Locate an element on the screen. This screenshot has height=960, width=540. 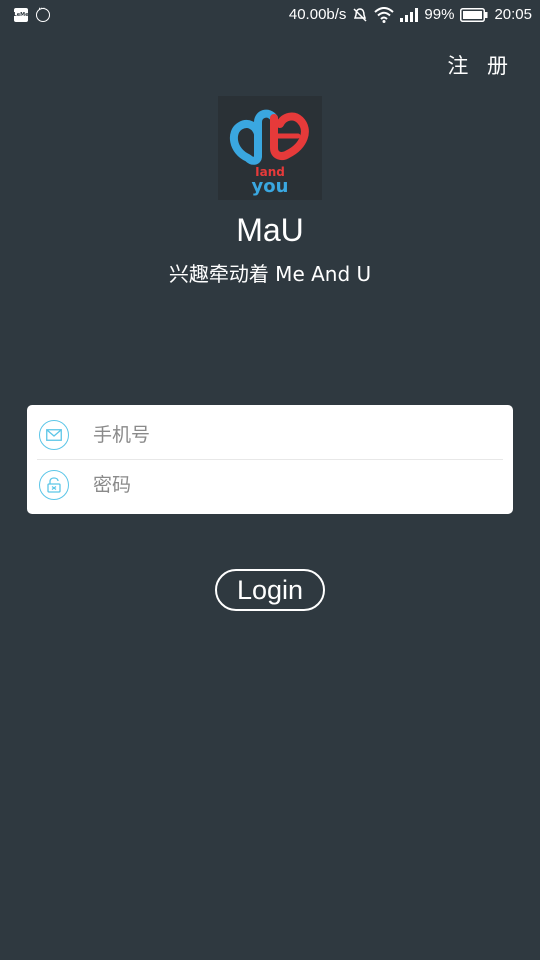
password-field is located at coordinates (270, 485).